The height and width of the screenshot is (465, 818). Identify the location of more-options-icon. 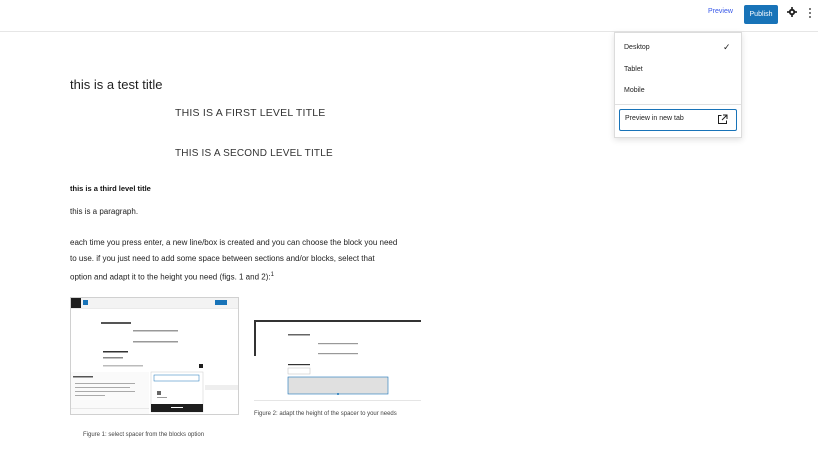
(810, 13).